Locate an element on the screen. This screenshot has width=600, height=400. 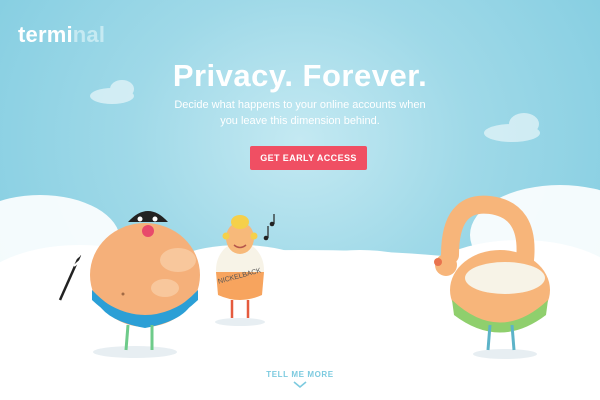
brand-logo: terminal is located at coordinates (61, 35).